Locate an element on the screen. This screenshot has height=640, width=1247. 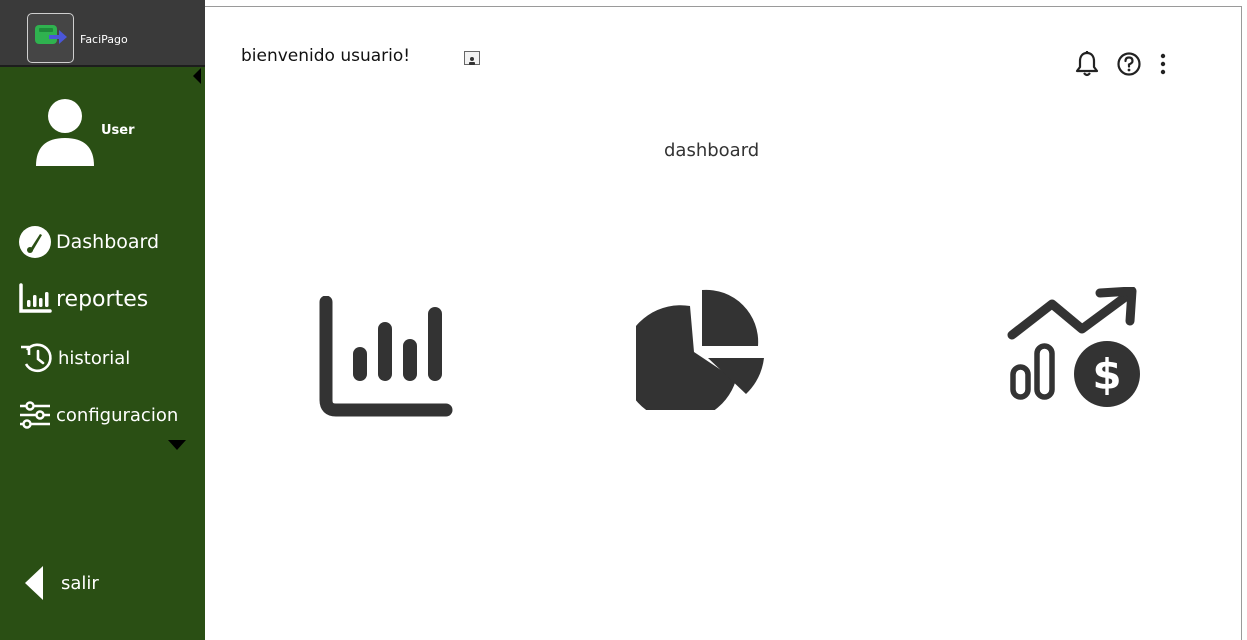
chevron-down-icon is located at coordinates (177, 445).